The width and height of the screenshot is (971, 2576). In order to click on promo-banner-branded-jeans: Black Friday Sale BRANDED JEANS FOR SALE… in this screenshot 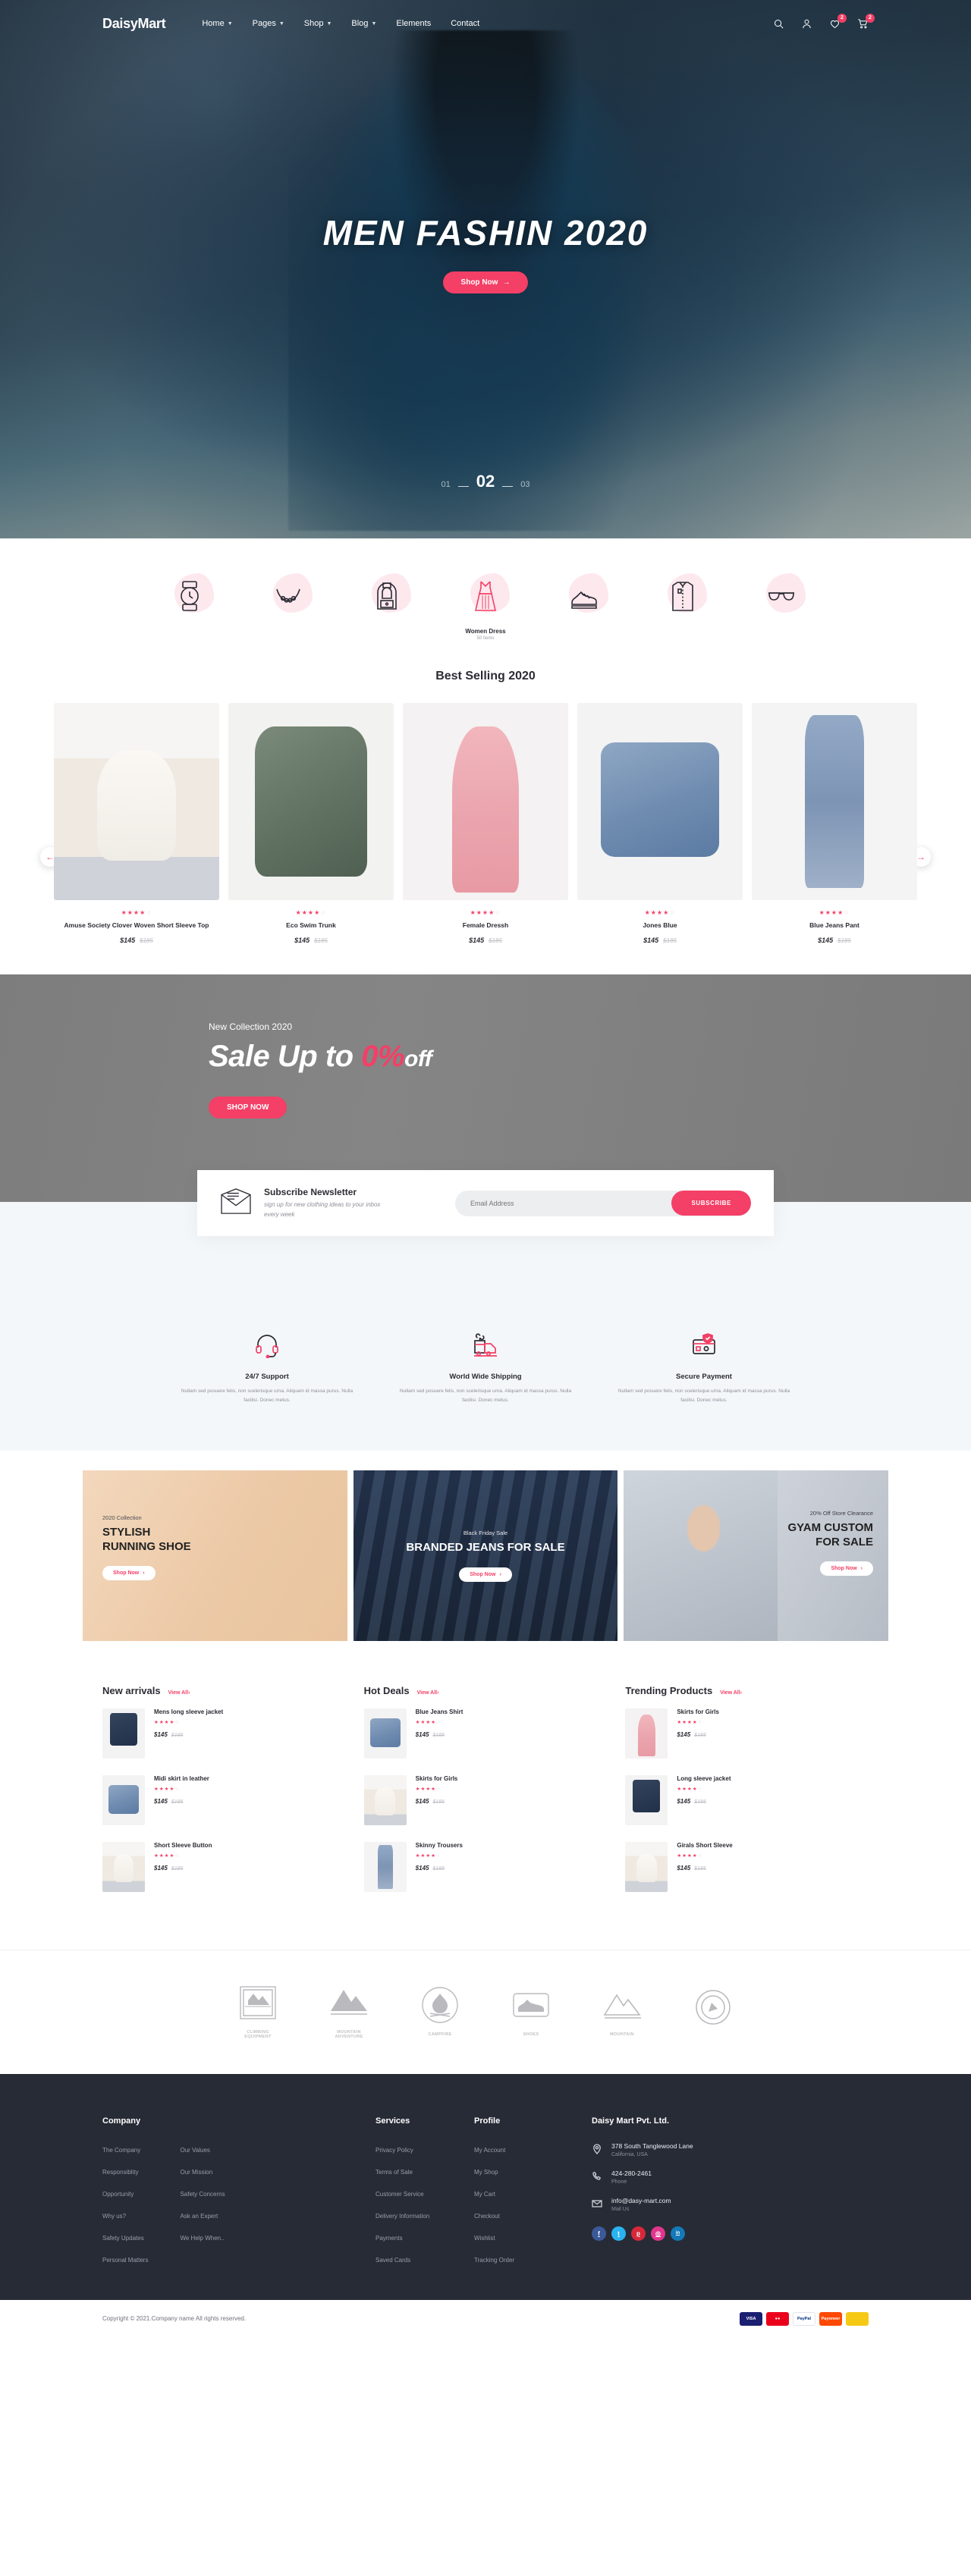, I will do `click(485, 1555)`.